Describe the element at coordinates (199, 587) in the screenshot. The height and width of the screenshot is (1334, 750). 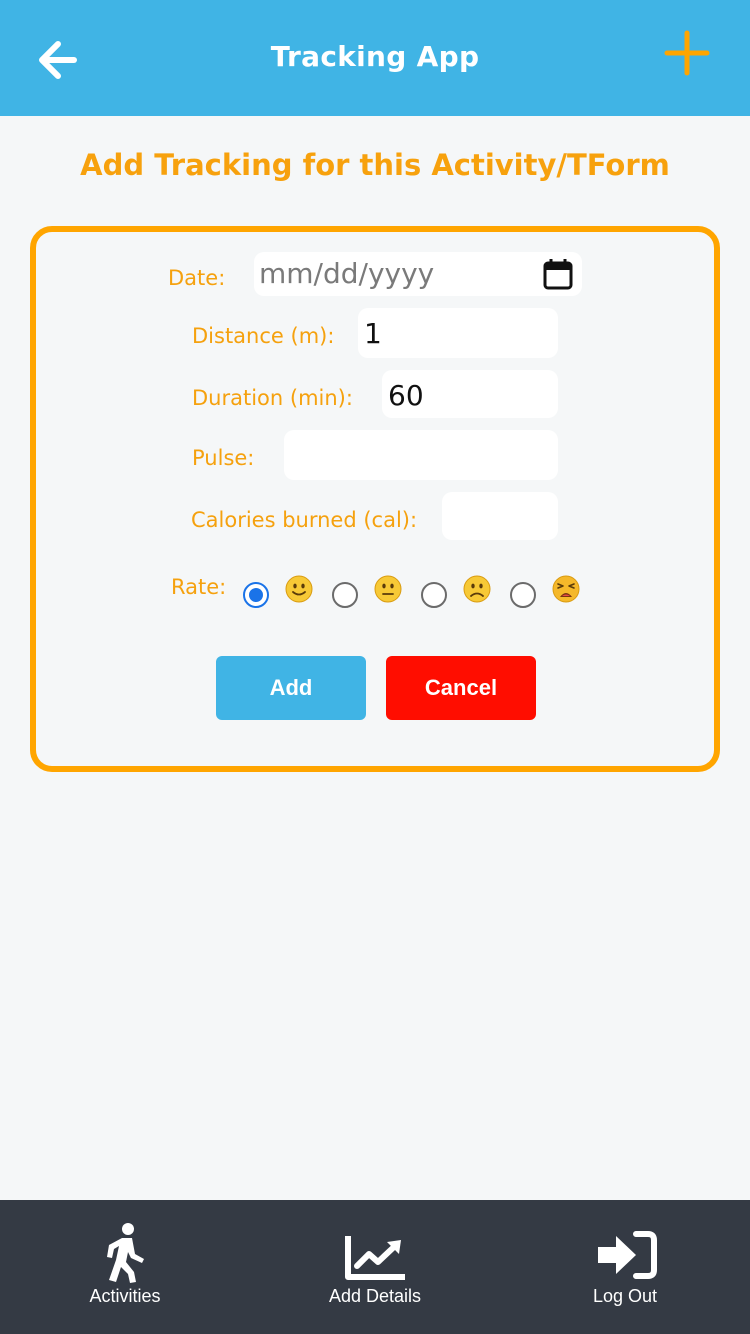
I see `rate-label: Rate:` at that location.